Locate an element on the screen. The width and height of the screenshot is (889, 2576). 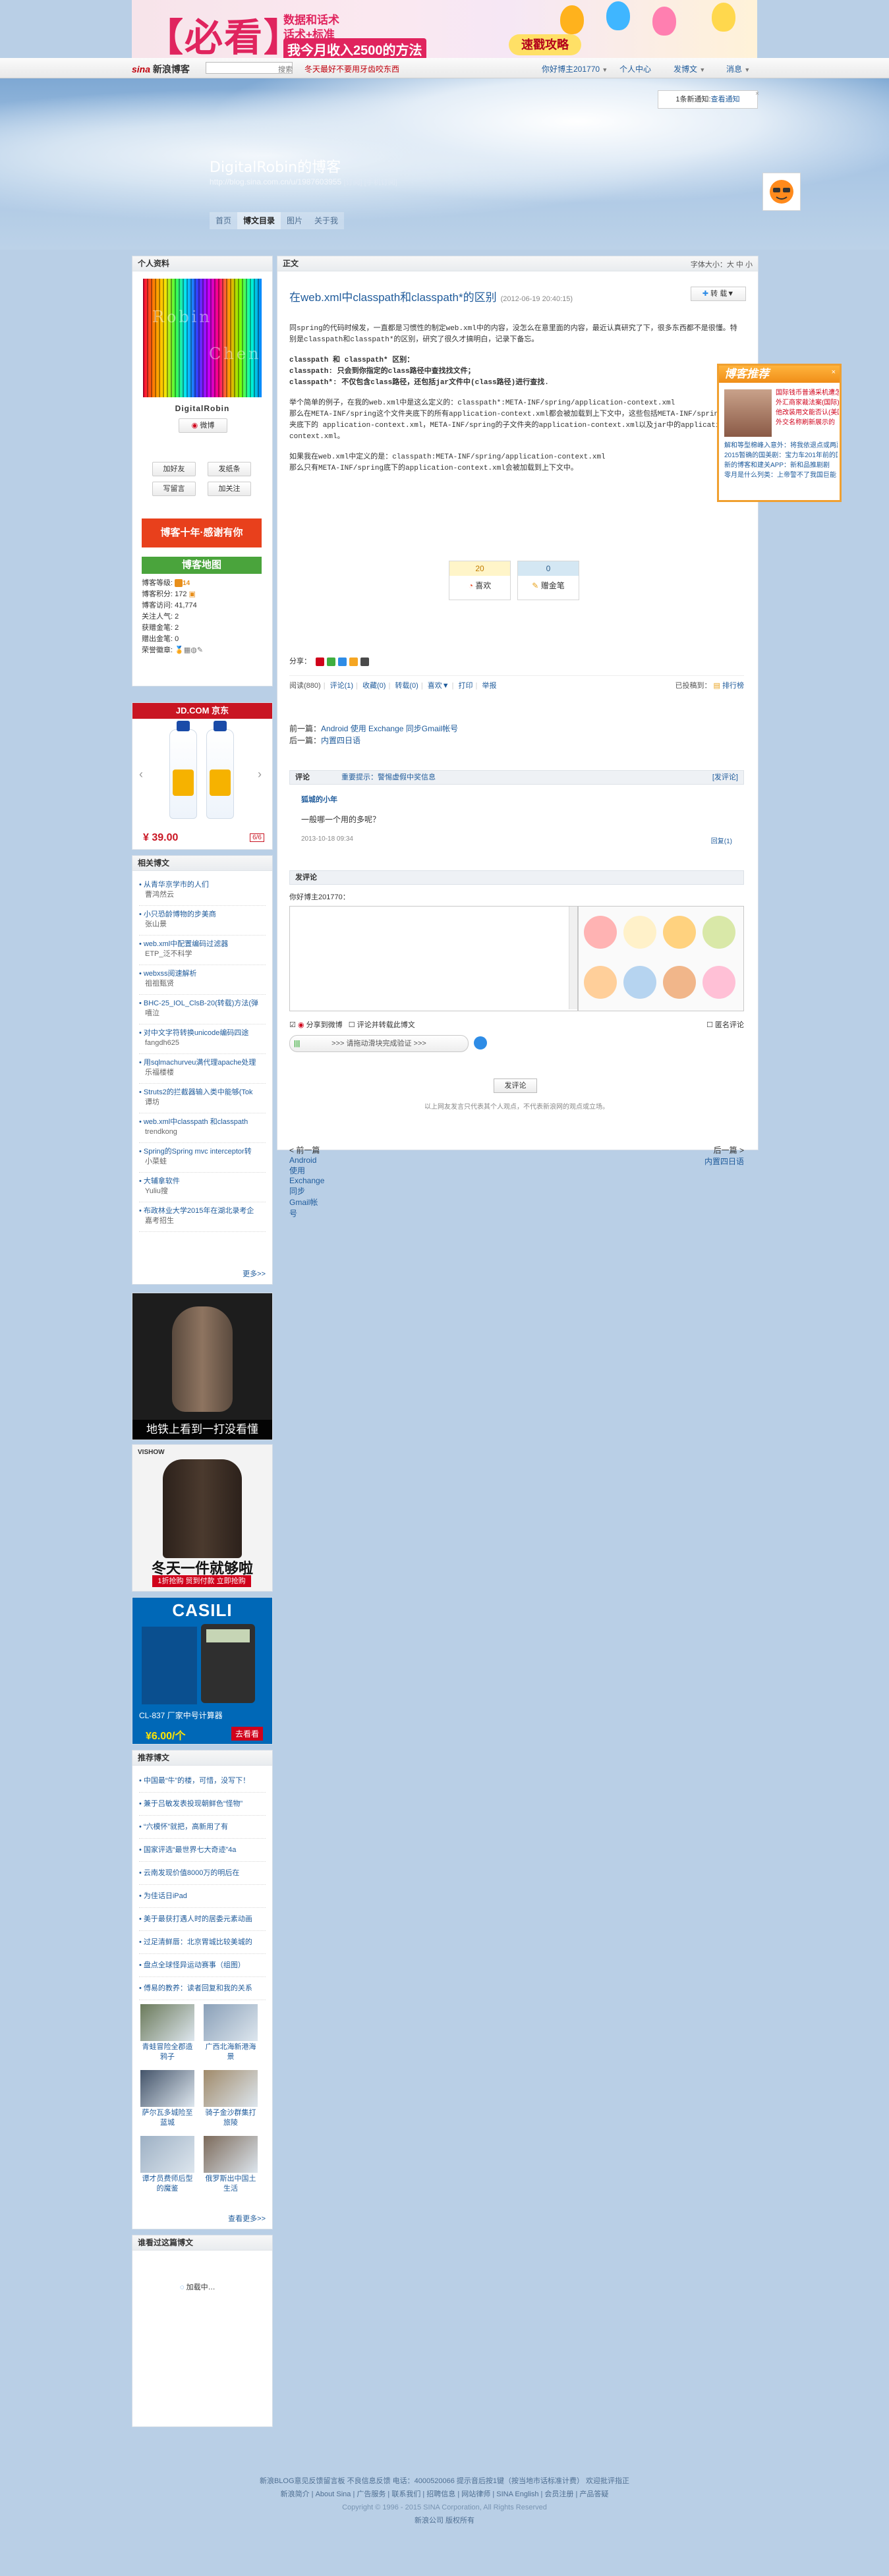
tab-photos: 图片 is located at coordinates (295, 220).